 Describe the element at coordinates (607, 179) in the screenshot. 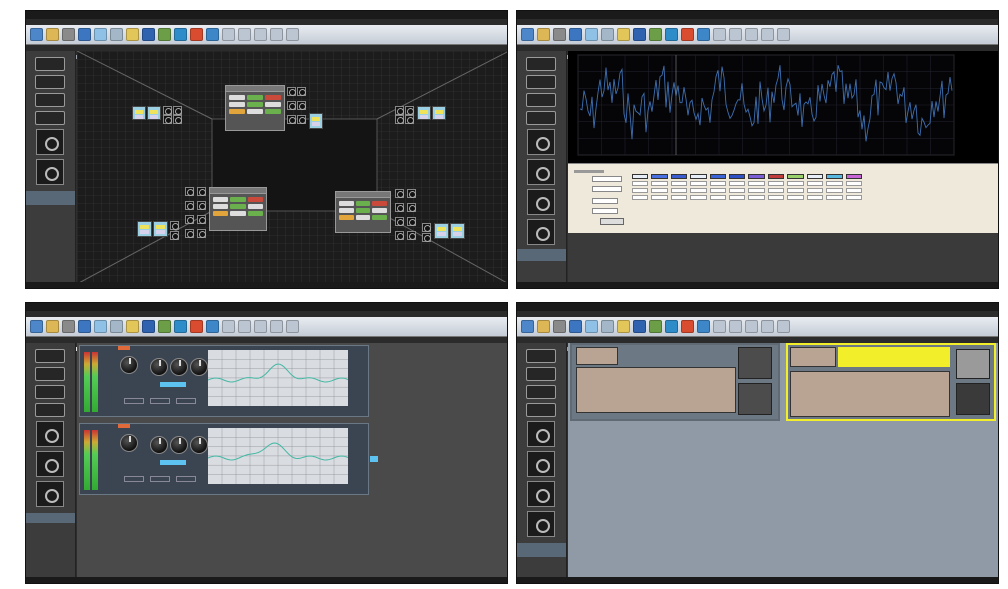

I see `parameter-input` at that location.